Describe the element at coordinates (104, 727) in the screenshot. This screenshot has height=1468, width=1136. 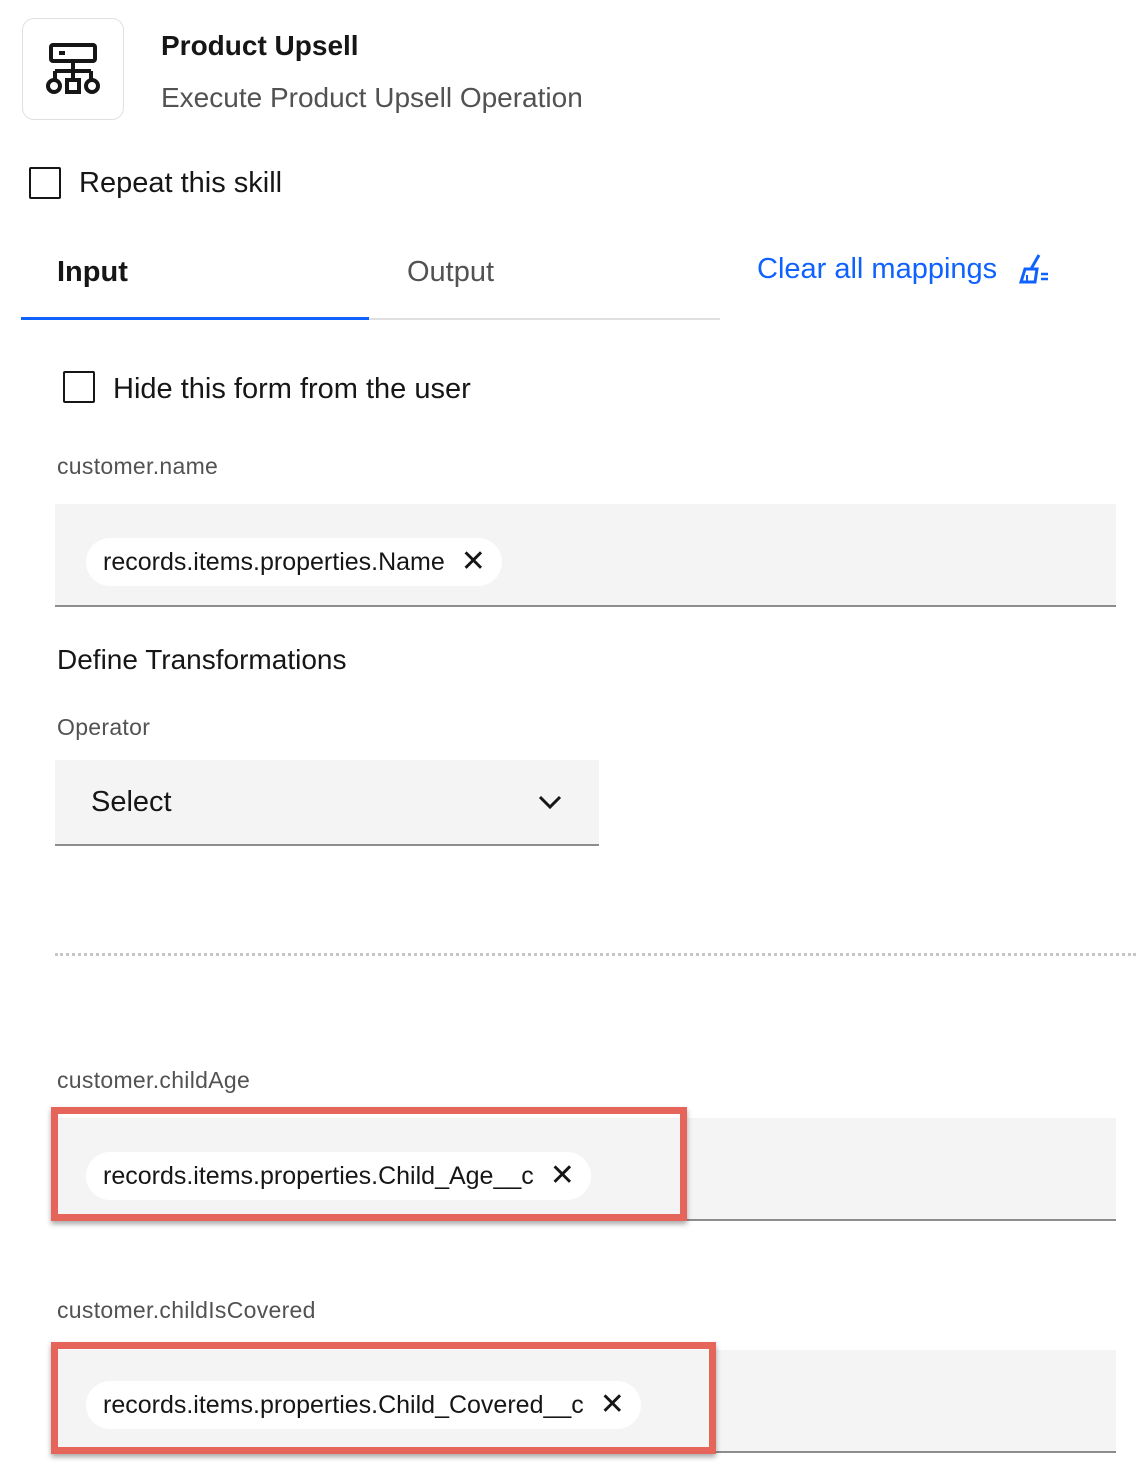
I see `operator-label: Operator` at that location.